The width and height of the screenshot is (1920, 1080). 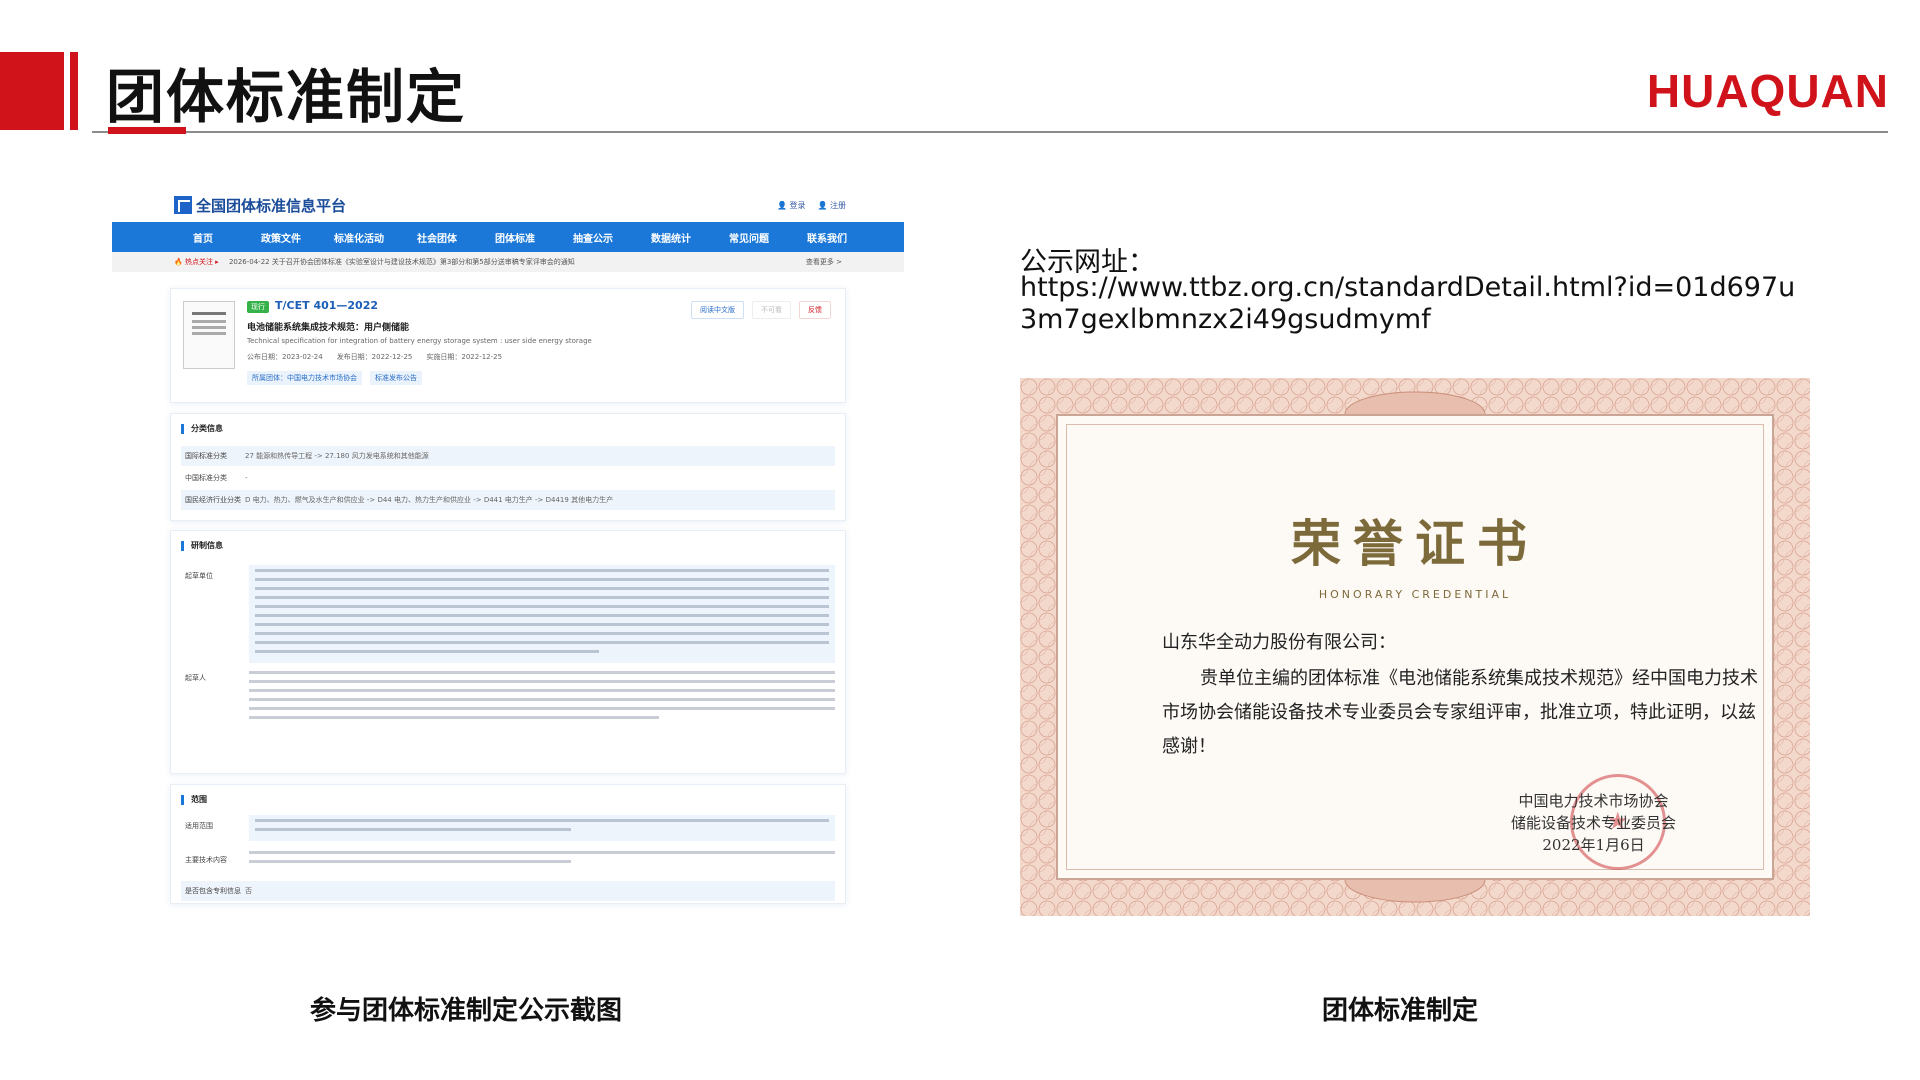 I want to click on notice-tag: 标准发布公告, so click(x=396, y=378).